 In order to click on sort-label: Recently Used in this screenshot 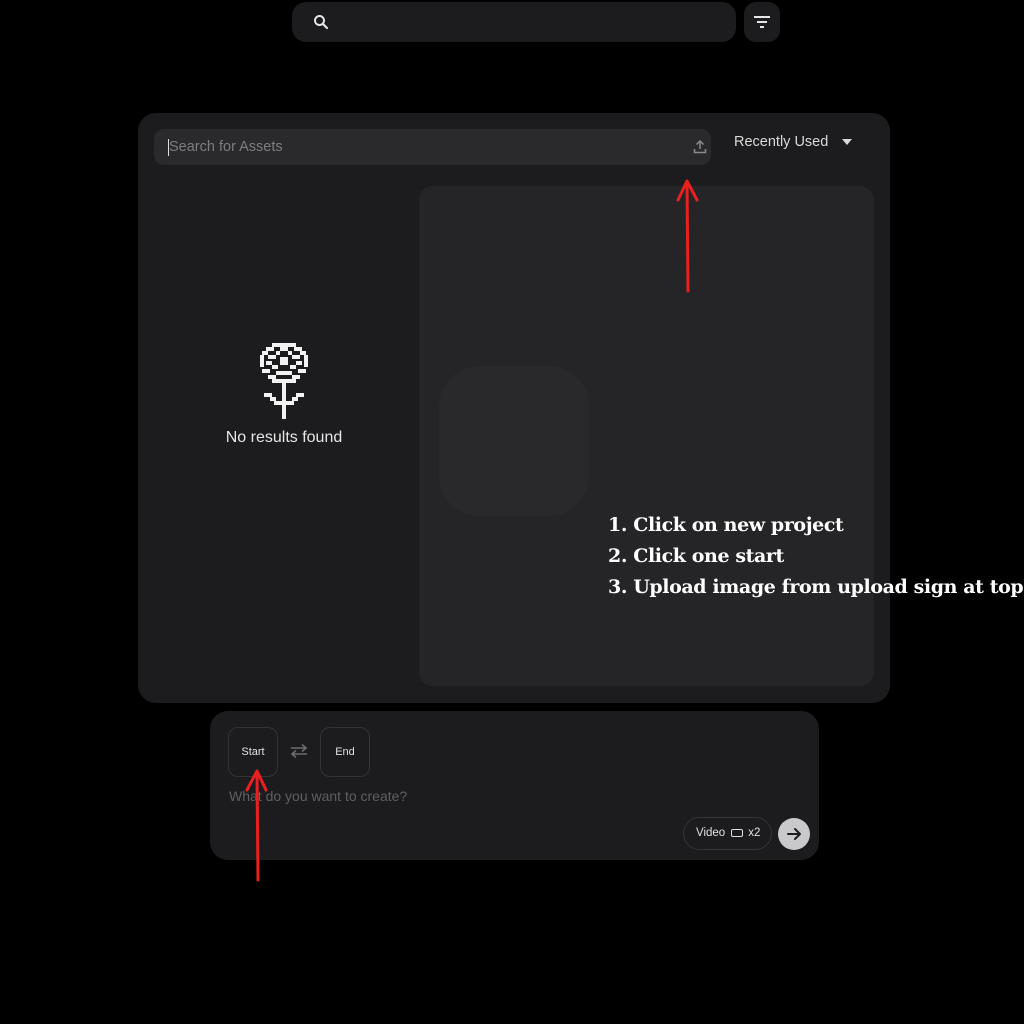, I will do `click(781, 142)`.